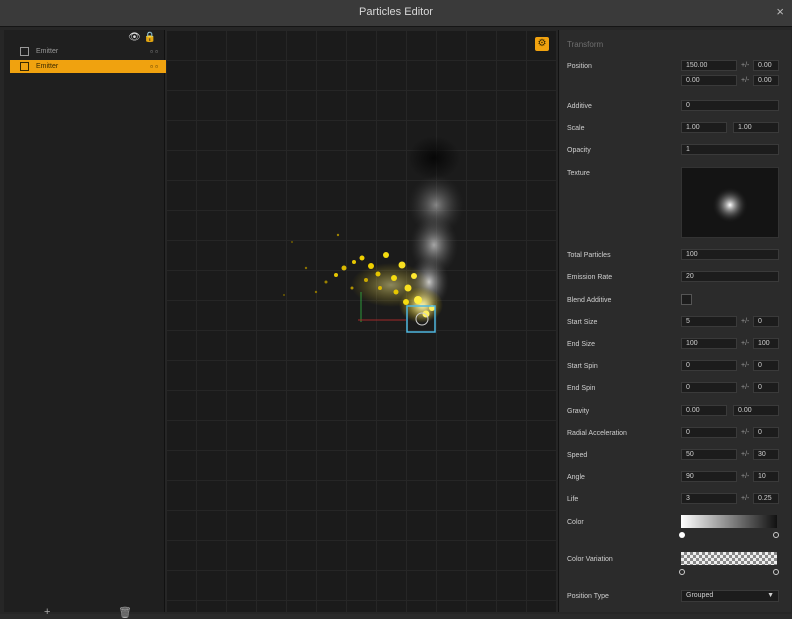 This screenshot has width=792, height=619. Describe the element at coordinates (579, 106) in the screenshot. I see `additive-label: Additive` at that location.